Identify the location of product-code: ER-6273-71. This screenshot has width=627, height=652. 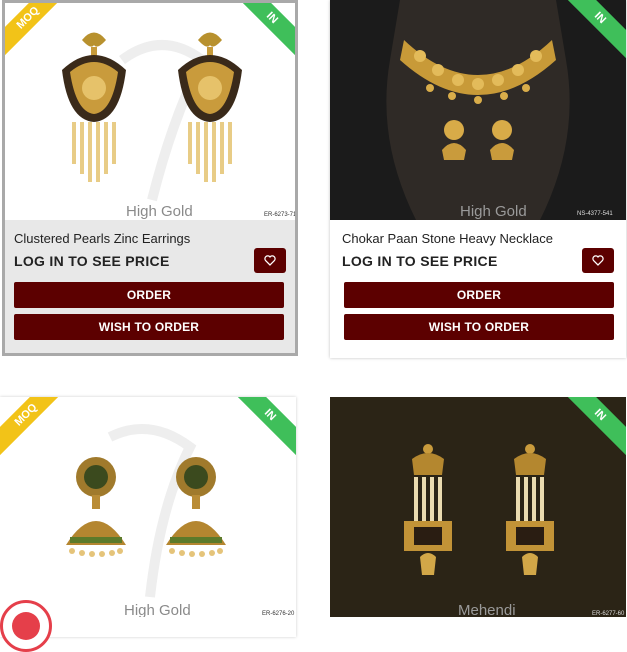
(280, 215).